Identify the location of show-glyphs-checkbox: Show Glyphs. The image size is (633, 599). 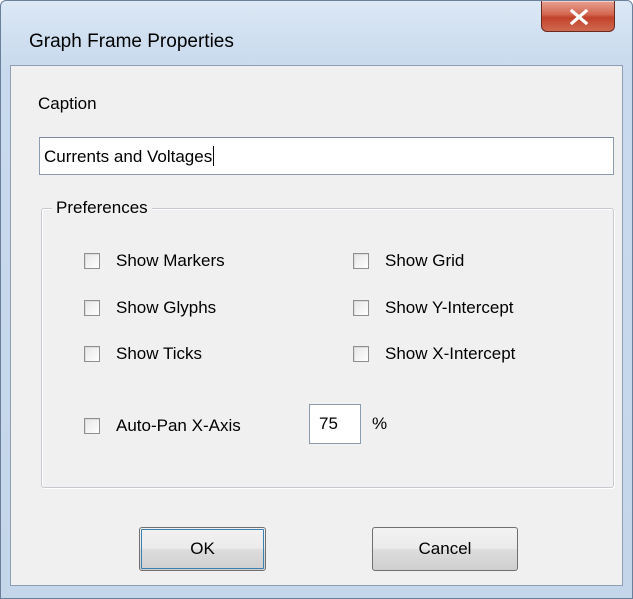
(150, 308).